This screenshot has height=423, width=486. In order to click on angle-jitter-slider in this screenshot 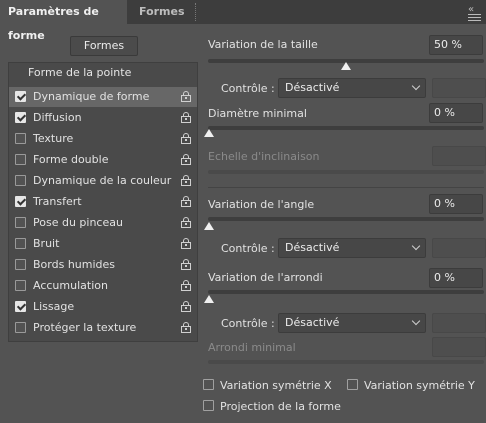, I will do `click(346, 219)`.